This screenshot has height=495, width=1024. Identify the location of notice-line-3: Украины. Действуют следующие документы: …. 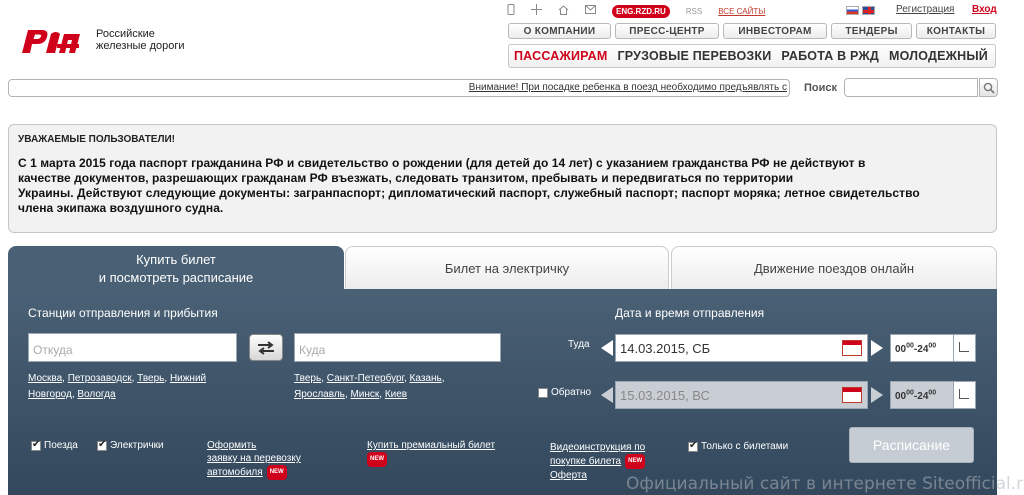
(469, 193).